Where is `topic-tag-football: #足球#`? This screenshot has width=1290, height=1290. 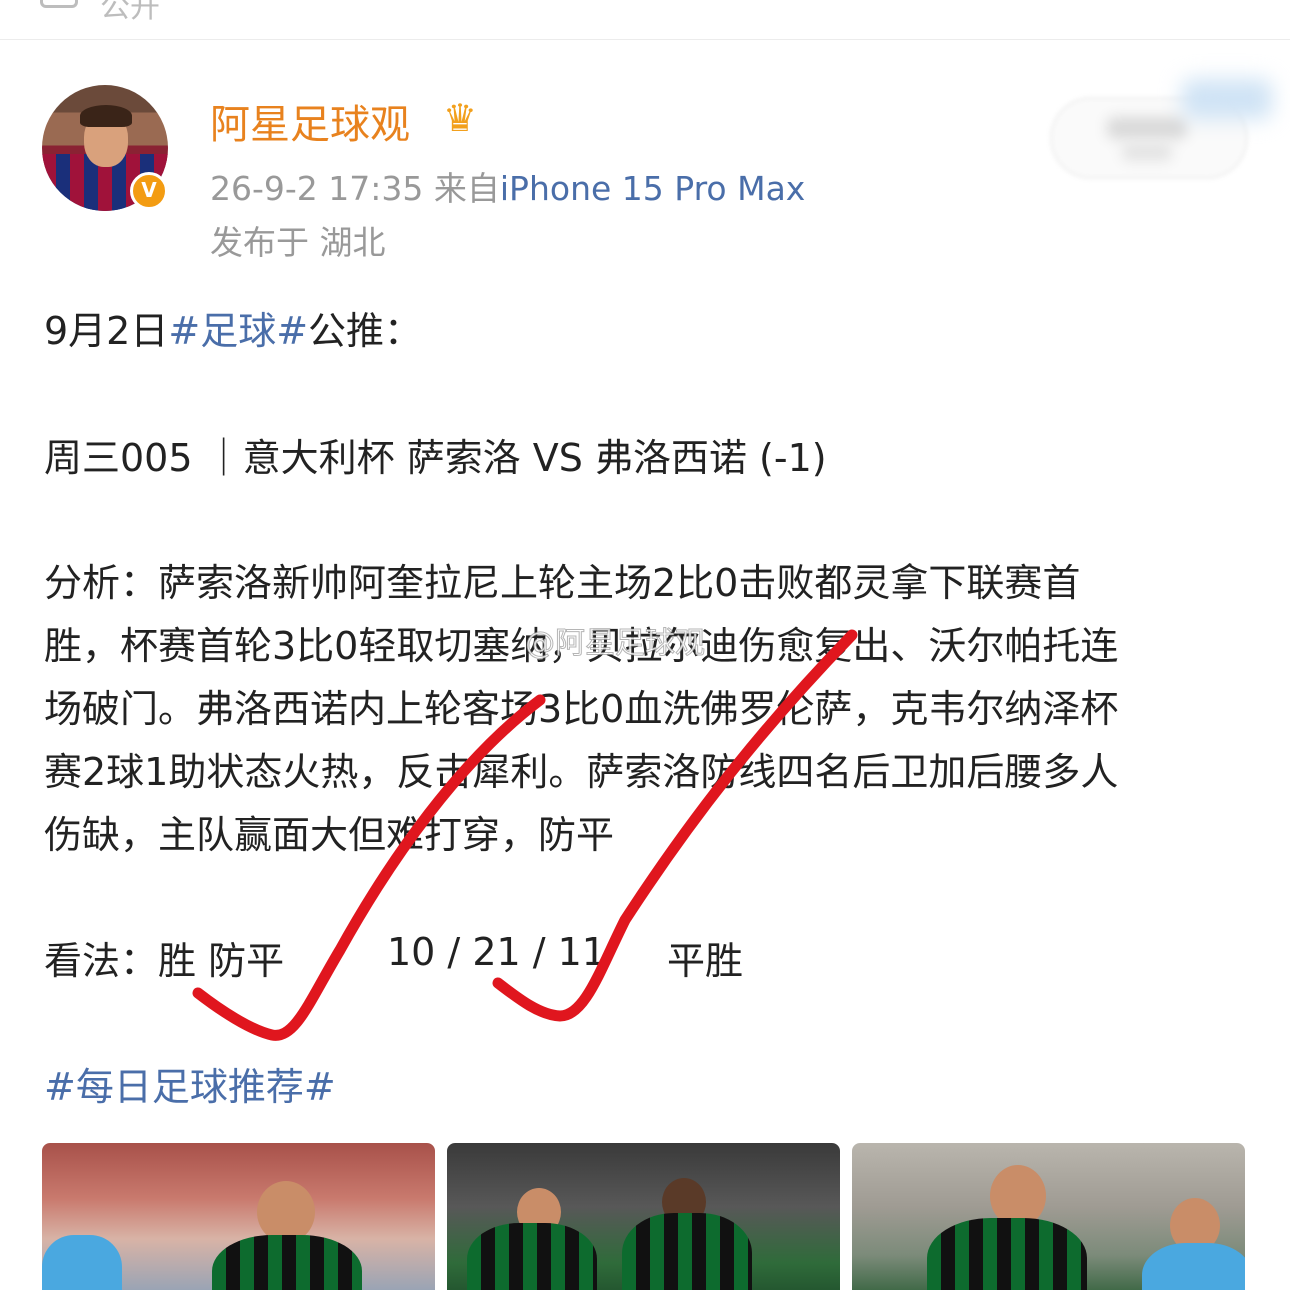 topic-tag-football: #足球# is located at coordinates (238, 331).